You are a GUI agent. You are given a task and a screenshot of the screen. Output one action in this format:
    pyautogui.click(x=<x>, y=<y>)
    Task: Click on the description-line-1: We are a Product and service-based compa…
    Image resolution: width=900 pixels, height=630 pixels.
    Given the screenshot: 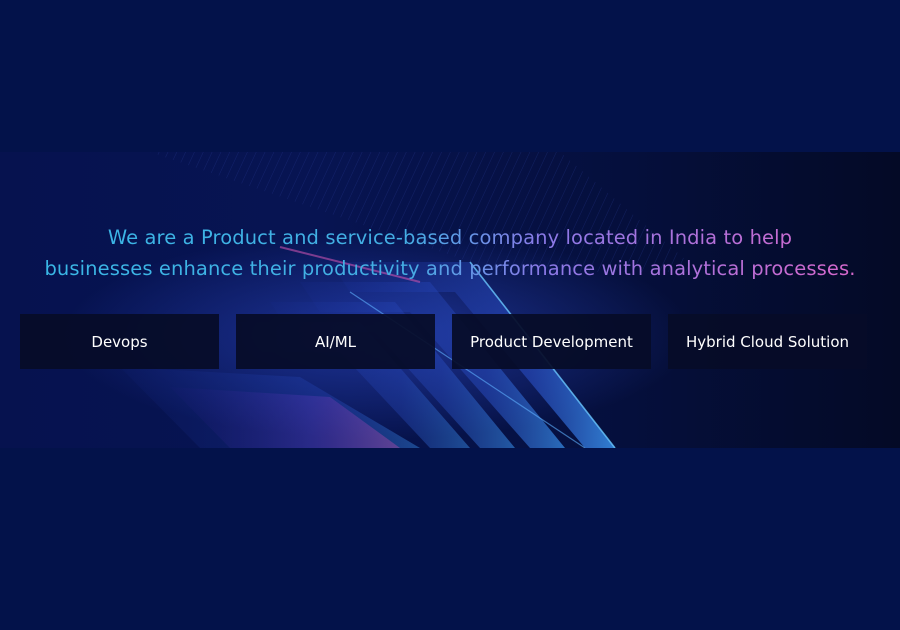 What is the action you would take?
    pyautogui.click(x=450, y=237)
    